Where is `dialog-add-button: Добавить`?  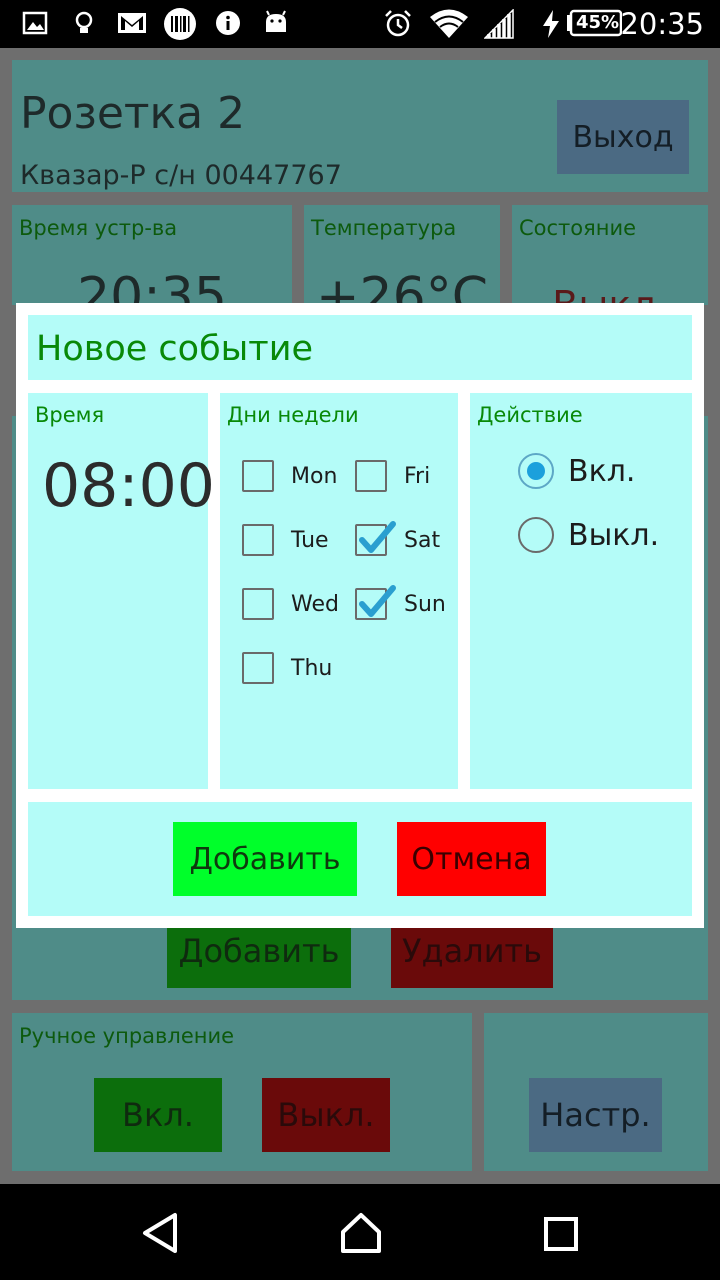 dialog-add-button: Добавить is located at coordinates (265, 859).